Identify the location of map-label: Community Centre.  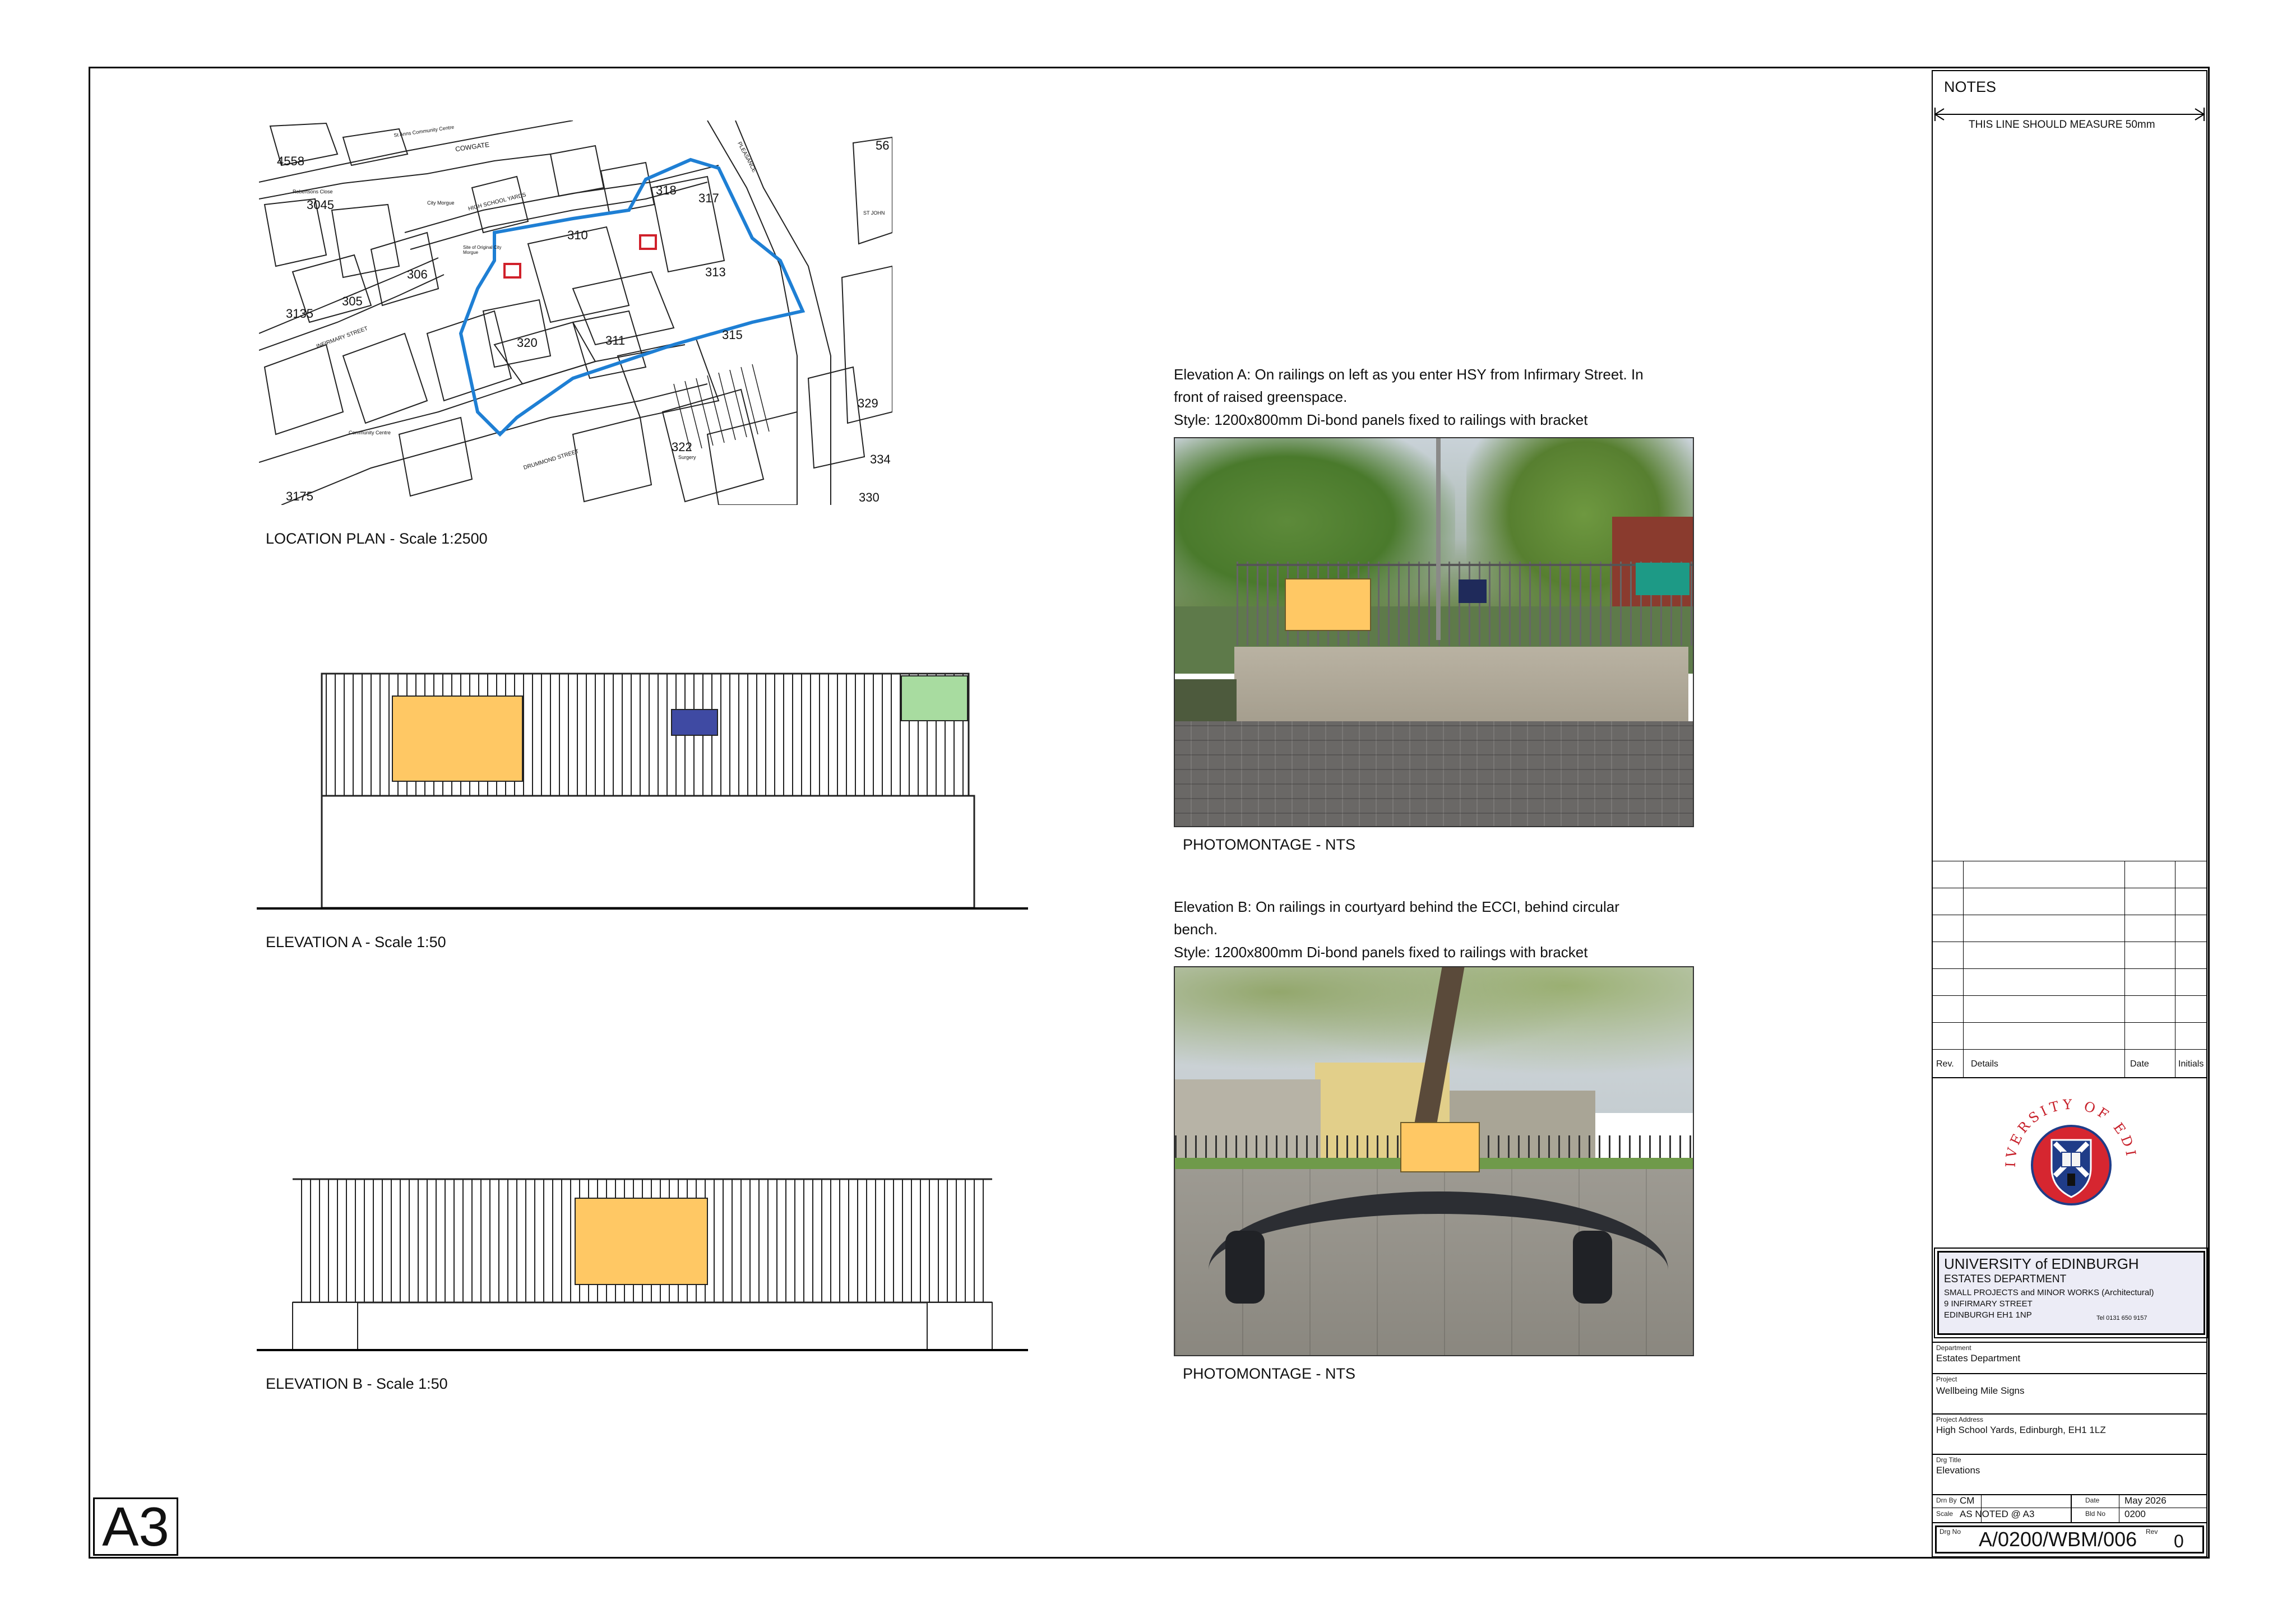
(370, 432).